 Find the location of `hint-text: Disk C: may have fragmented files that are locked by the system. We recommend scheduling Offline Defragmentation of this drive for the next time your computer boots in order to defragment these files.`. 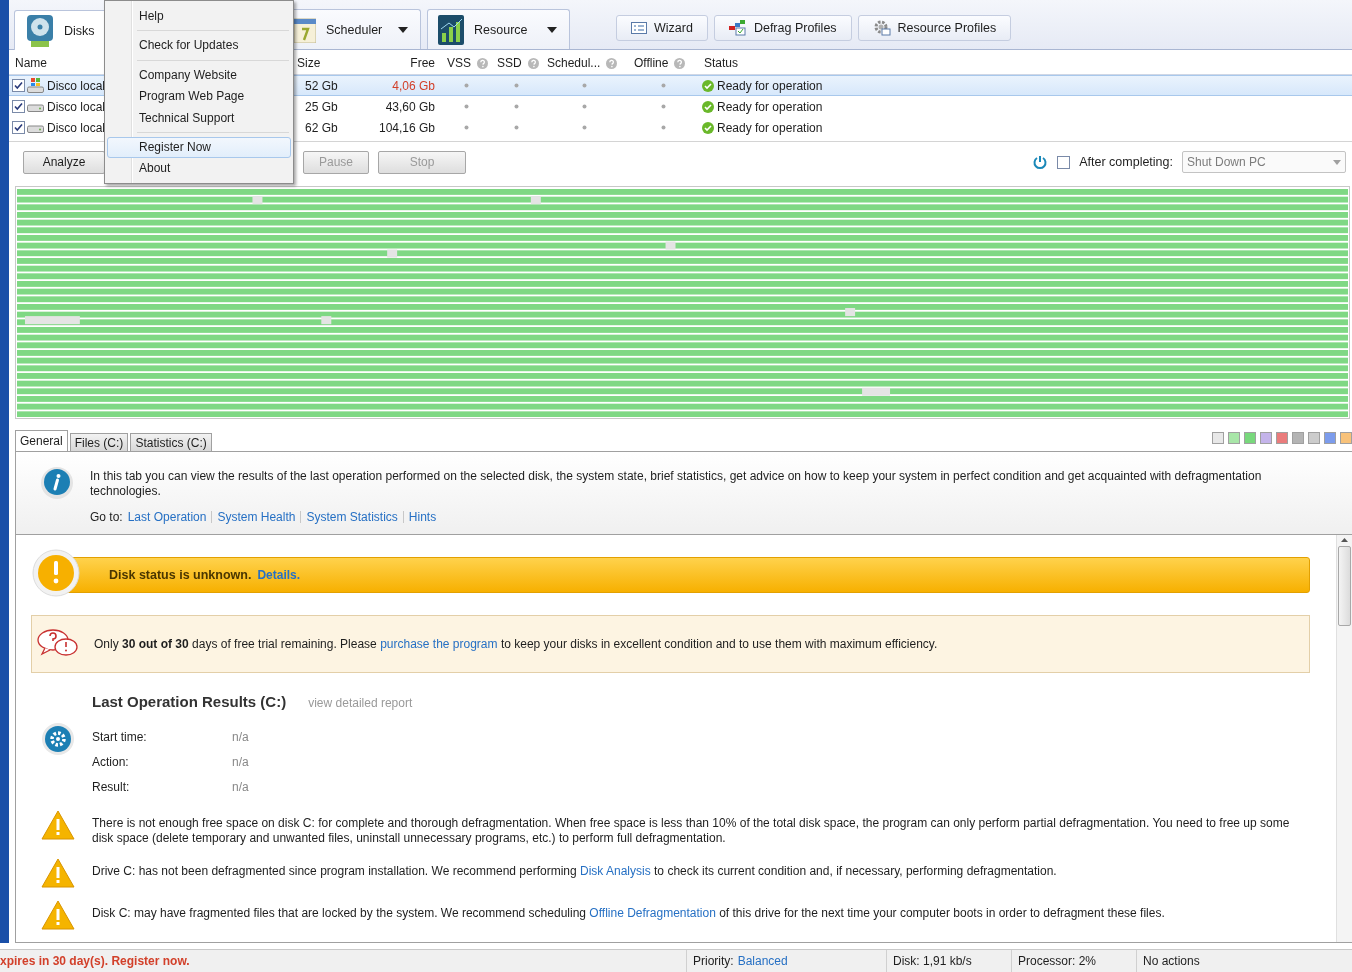

hint-text: Disk C: may have fragmented files that are locked by the system. We recommend scheduling Offline Defragmentation of this drive for the next time your computer boots in order to defragment these files. is located at coordinates (628, 913).